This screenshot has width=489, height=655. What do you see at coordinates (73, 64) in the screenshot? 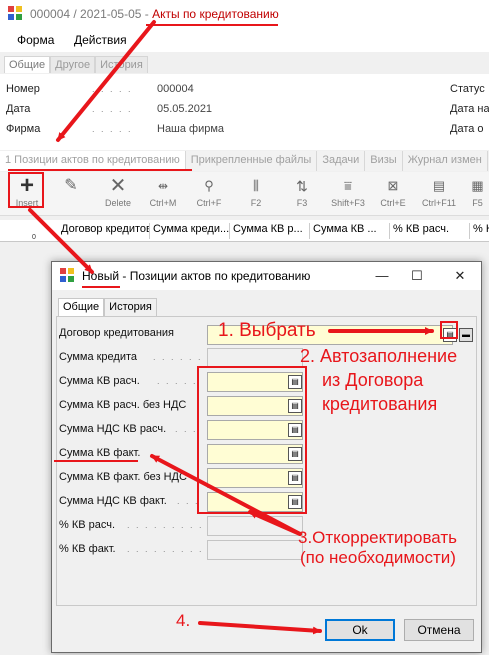
I see `tab-other: Другое` at bounding box center [73, 64].